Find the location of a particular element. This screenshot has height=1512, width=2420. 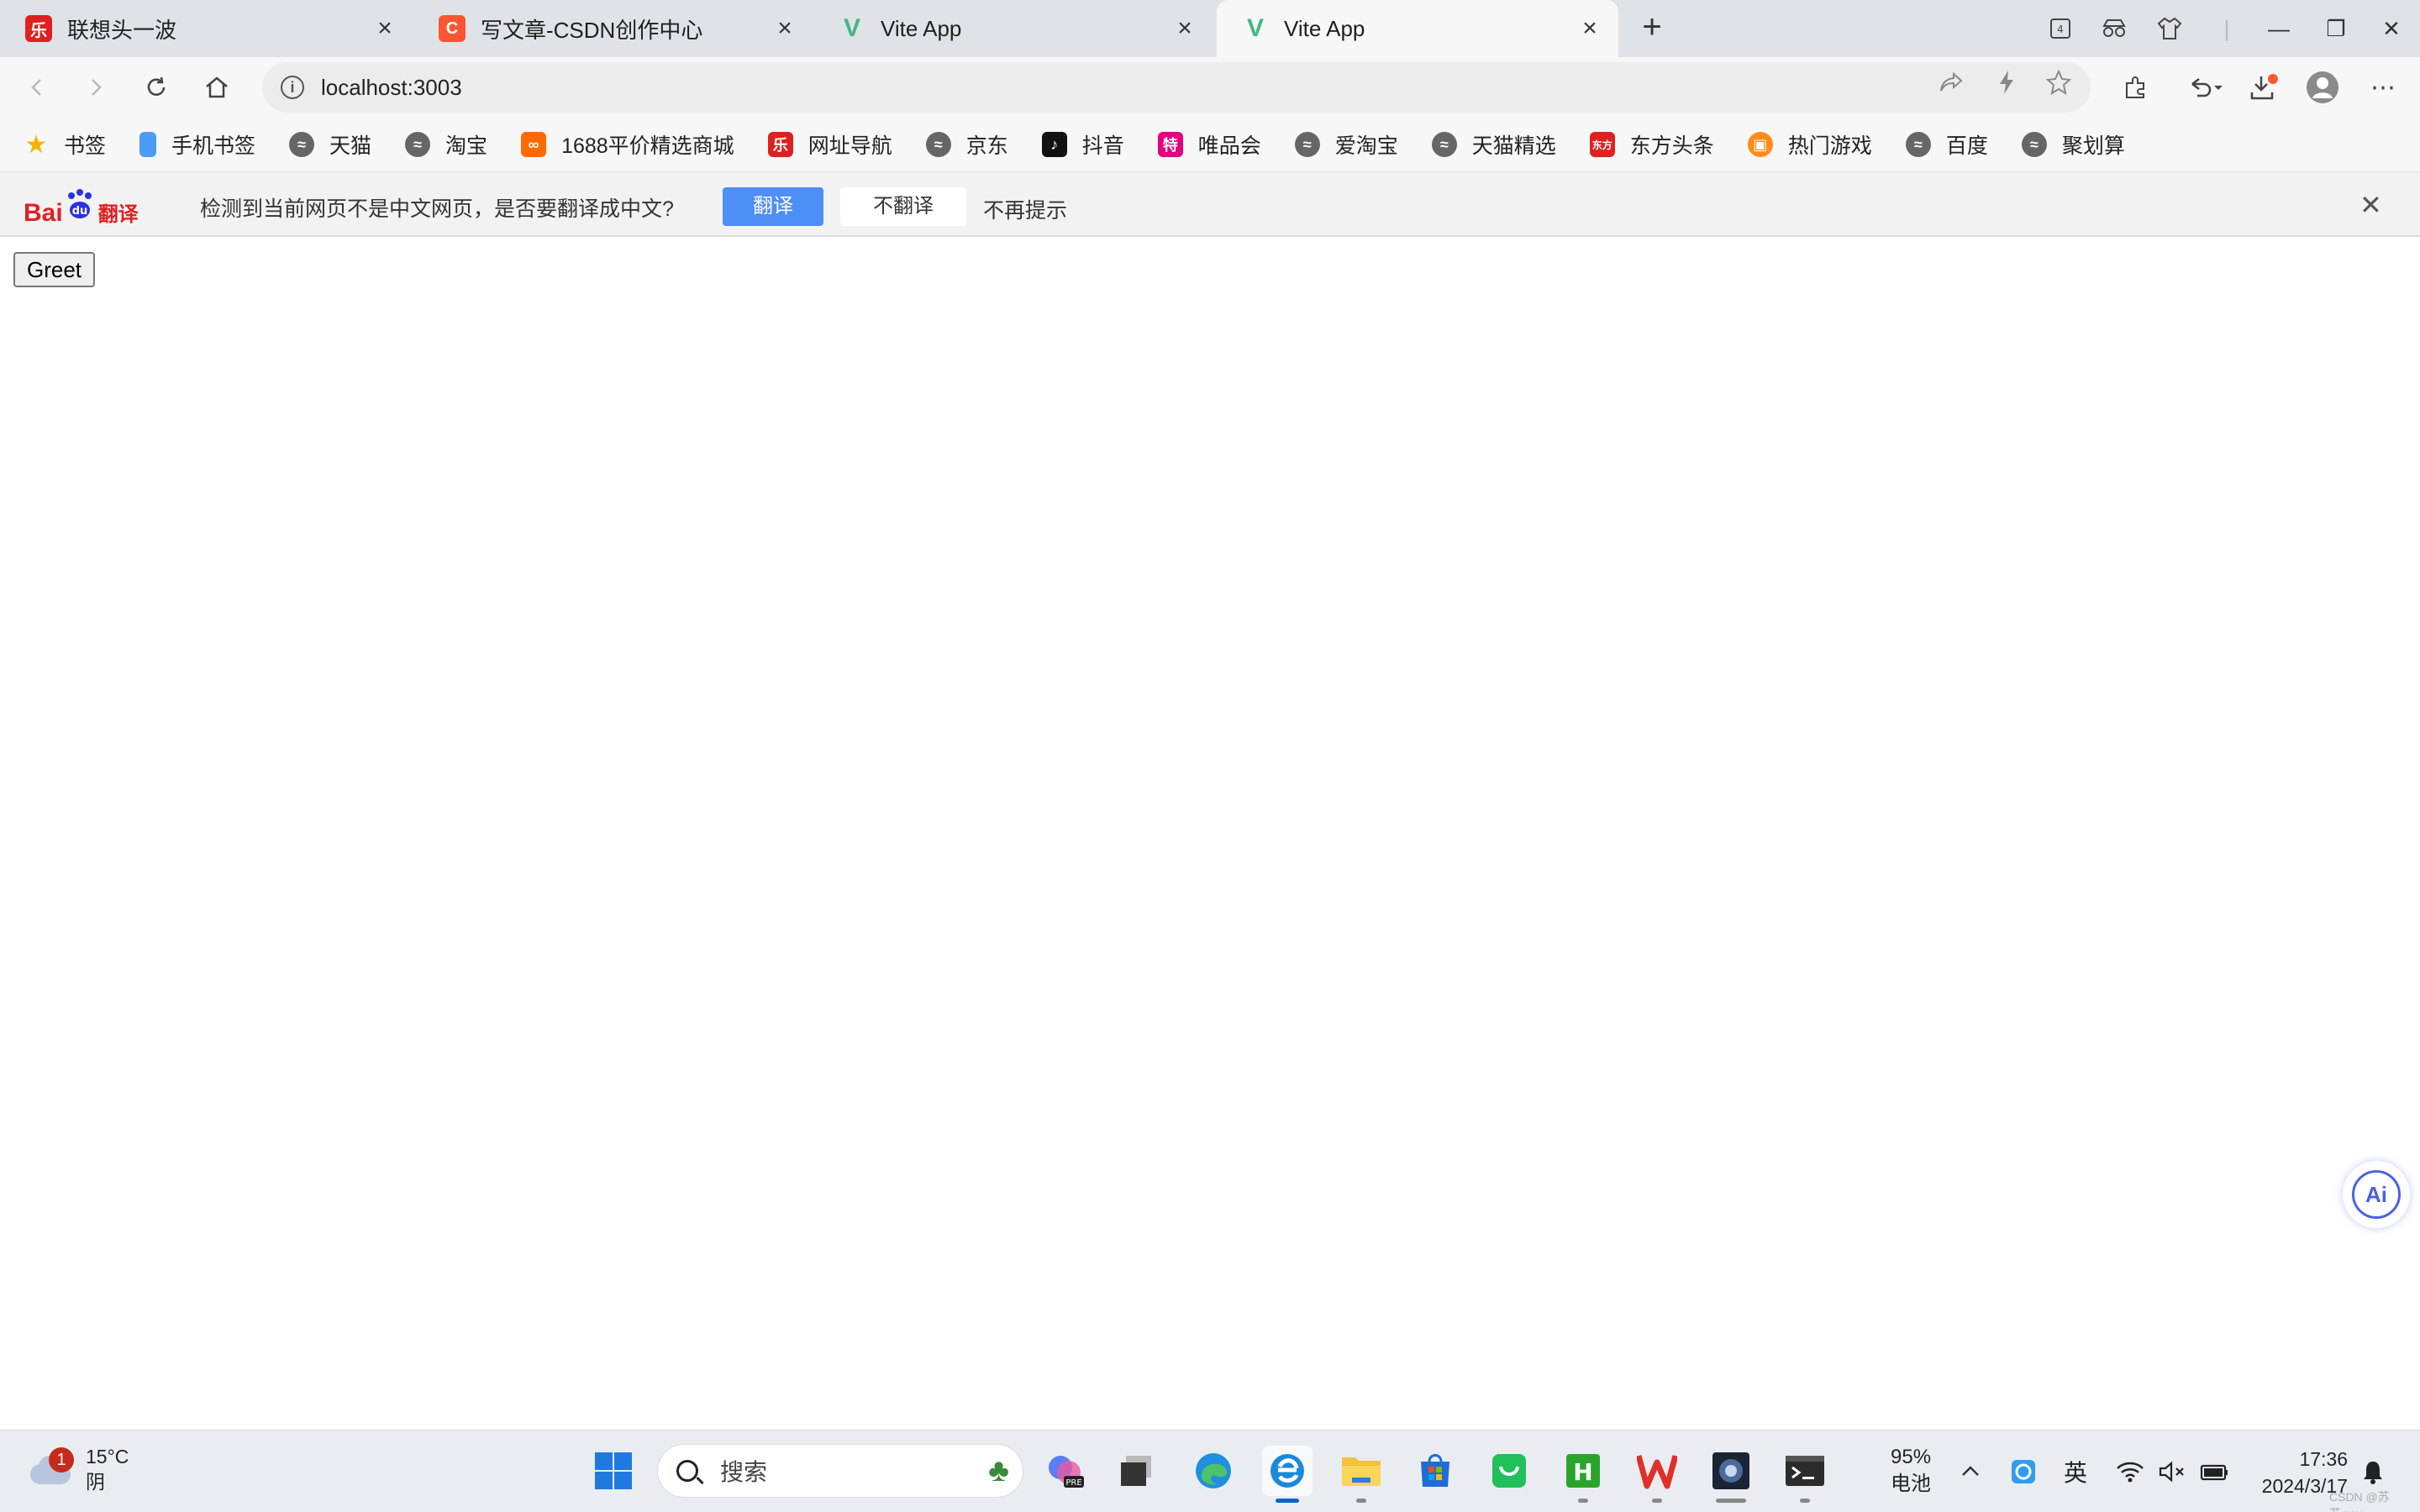

bookmark-label: 百度 is located at coordinates (1967, 146).